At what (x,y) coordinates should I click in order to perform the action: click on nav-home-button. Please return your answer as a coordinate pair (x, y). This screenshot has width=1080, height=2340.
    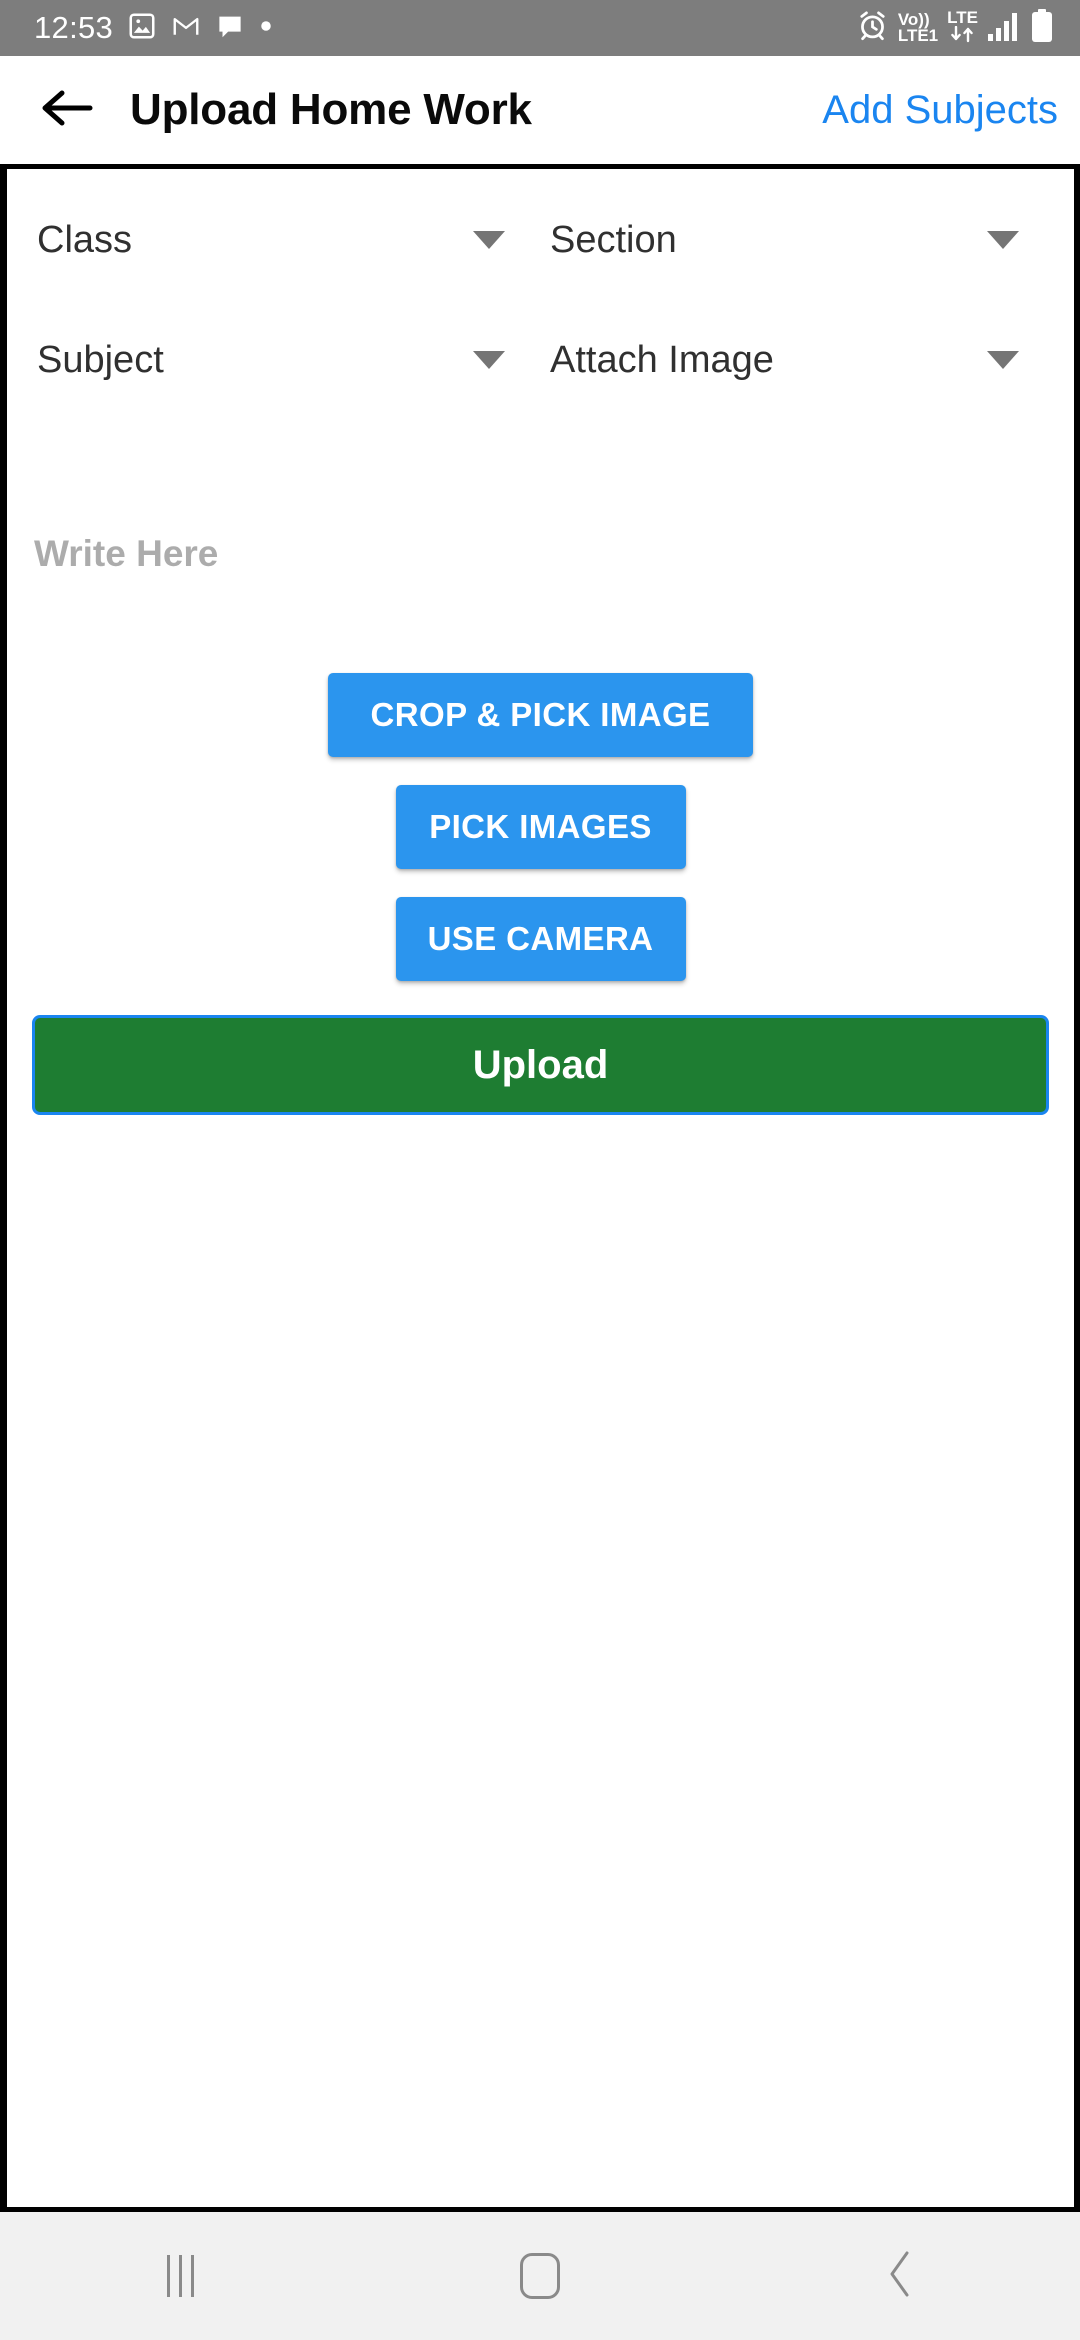
    Looking at the image, I should click on (540, 2276).